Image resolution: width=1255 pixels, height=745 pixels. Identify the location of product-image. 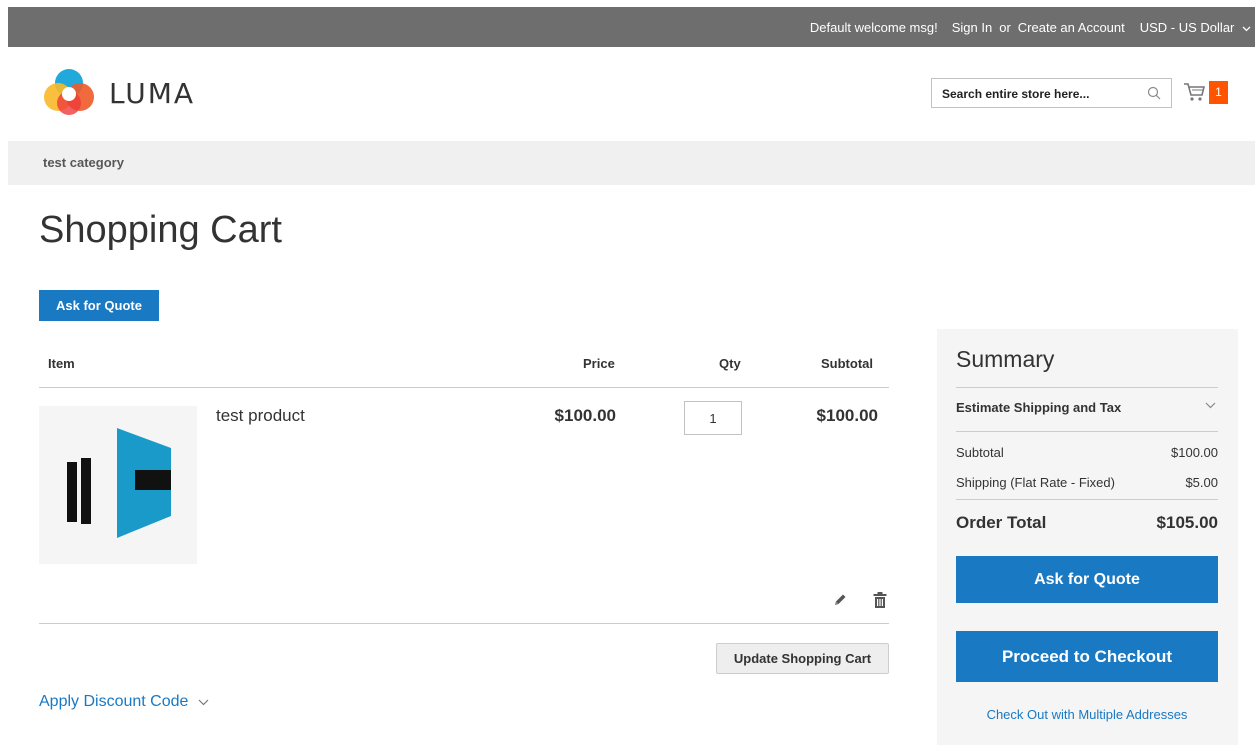
(118, 485).